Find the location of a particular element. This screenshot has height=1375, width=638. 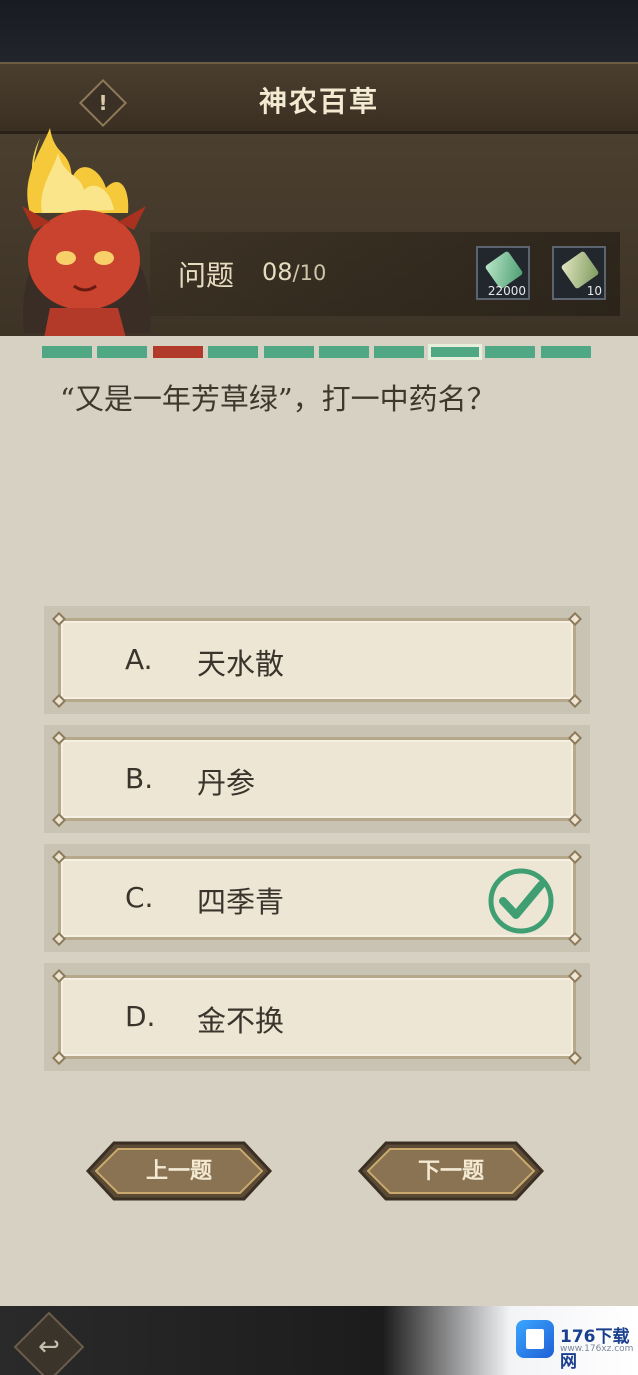

next-question-label: 下一题 is located at coordinates (450, 1171).